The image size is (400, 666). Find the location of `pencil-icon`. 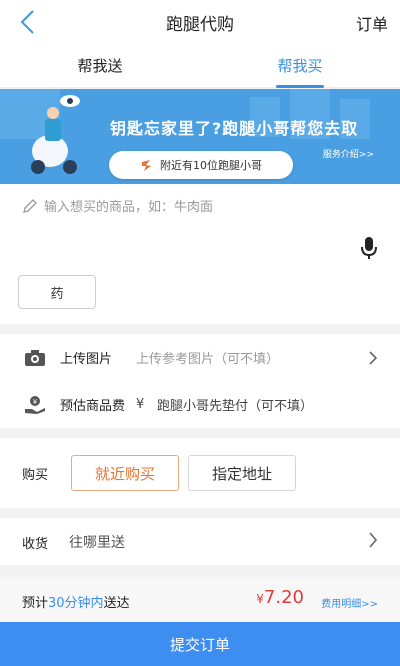

pencil-icon is located at coordinates (30, 205).